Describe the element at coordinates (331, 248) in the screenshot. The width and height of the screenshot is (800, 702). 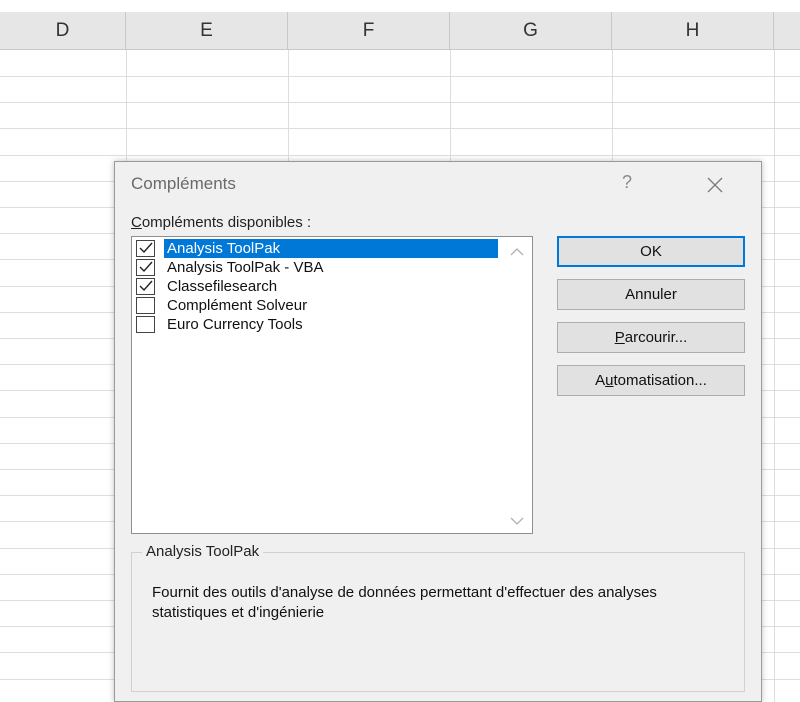
I see `addin-label: Analysis ToolPak` at that location.